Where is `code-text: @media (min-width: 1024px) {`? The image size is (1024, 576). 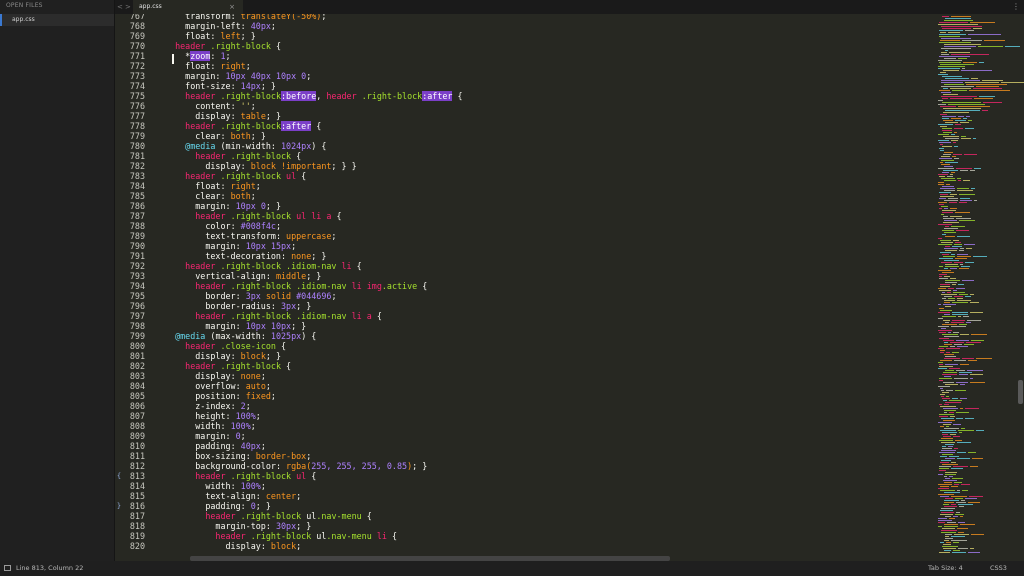 code-text: @media (min-width: 1024px) { is located at coordinates (245, 146).